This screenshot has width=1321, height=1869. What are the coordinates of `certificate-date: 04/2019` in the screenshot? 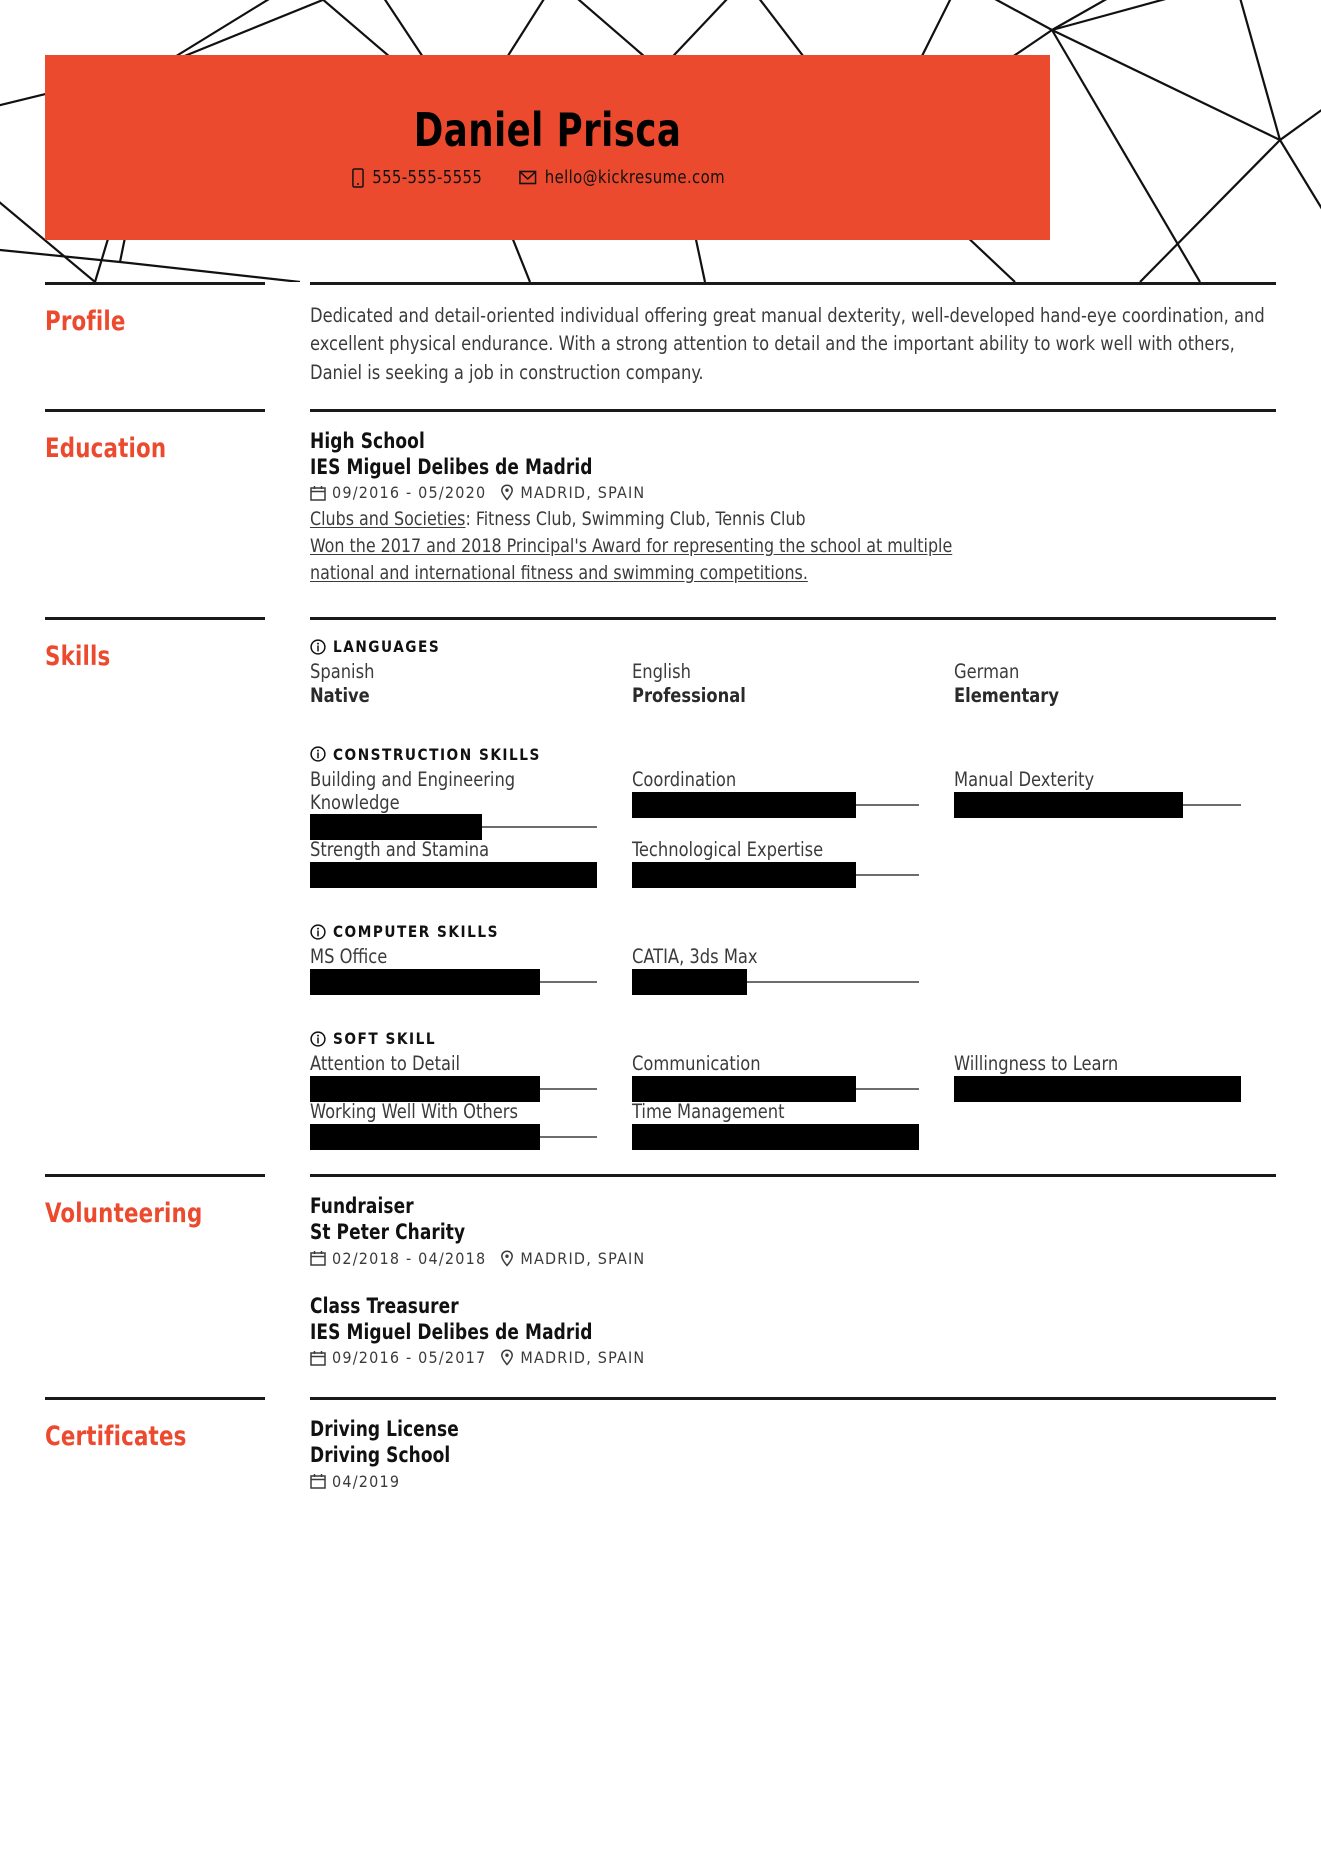 It's located at (355, 1481).